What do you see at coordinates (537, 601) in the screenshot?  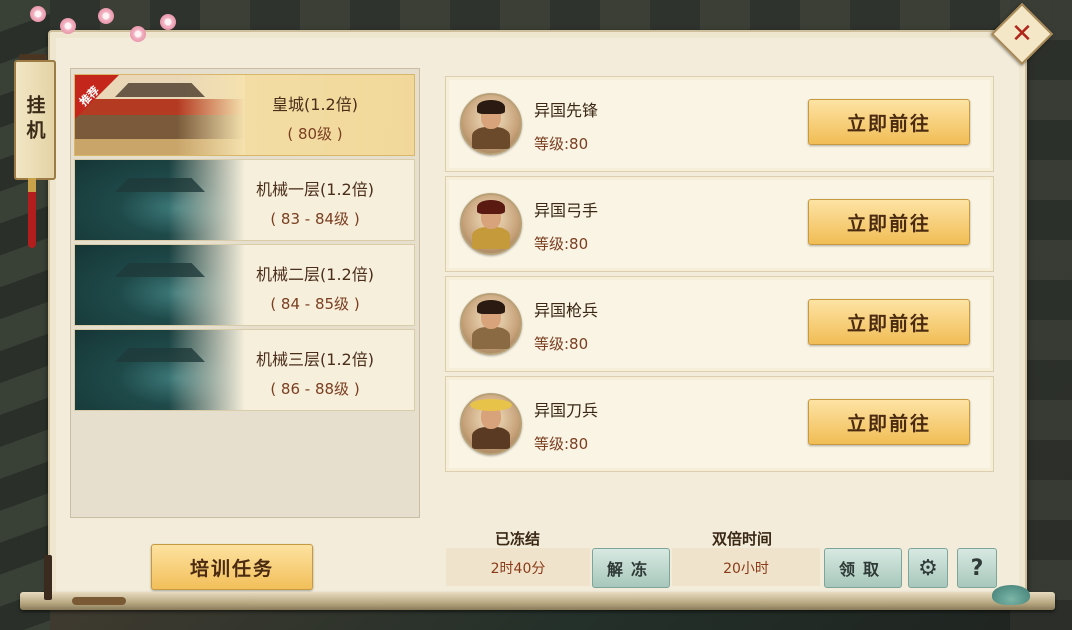 I see `bottom-rail` at bounding box center [537, 601].